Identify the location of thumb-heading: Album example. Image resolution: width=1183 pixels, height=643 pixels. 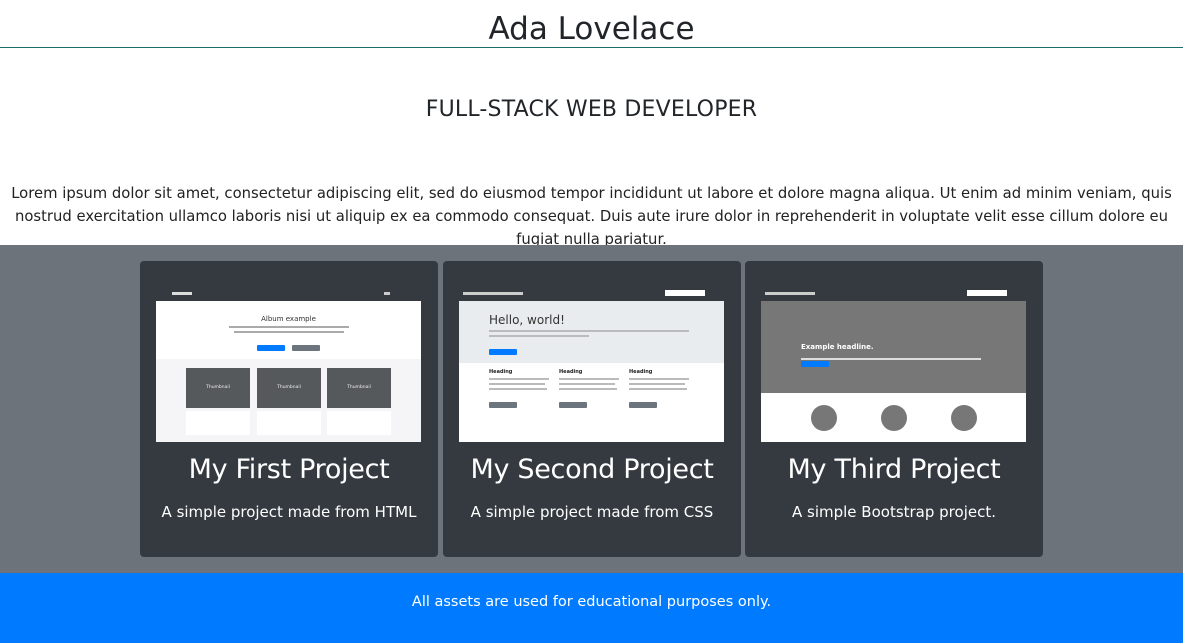
(288, 319).